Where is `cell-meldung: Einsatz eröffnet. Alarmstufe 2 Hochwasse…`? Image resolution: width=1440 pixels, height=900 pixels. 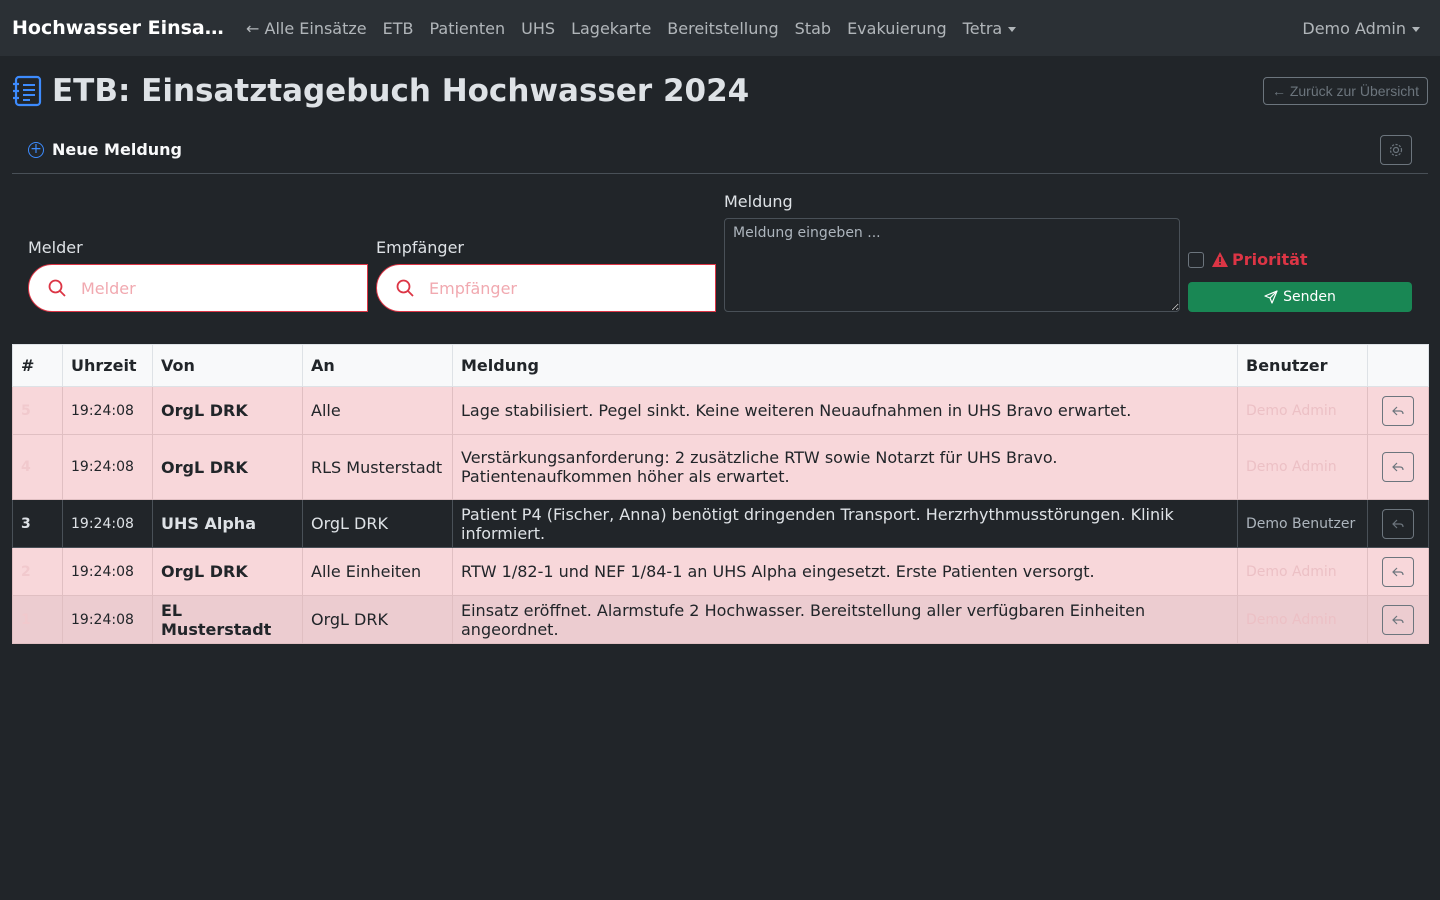
cell-meldung: Einsatz eröffnet. Alarmstufe 2 Hochwasse… is located at coordinates (845, 619).